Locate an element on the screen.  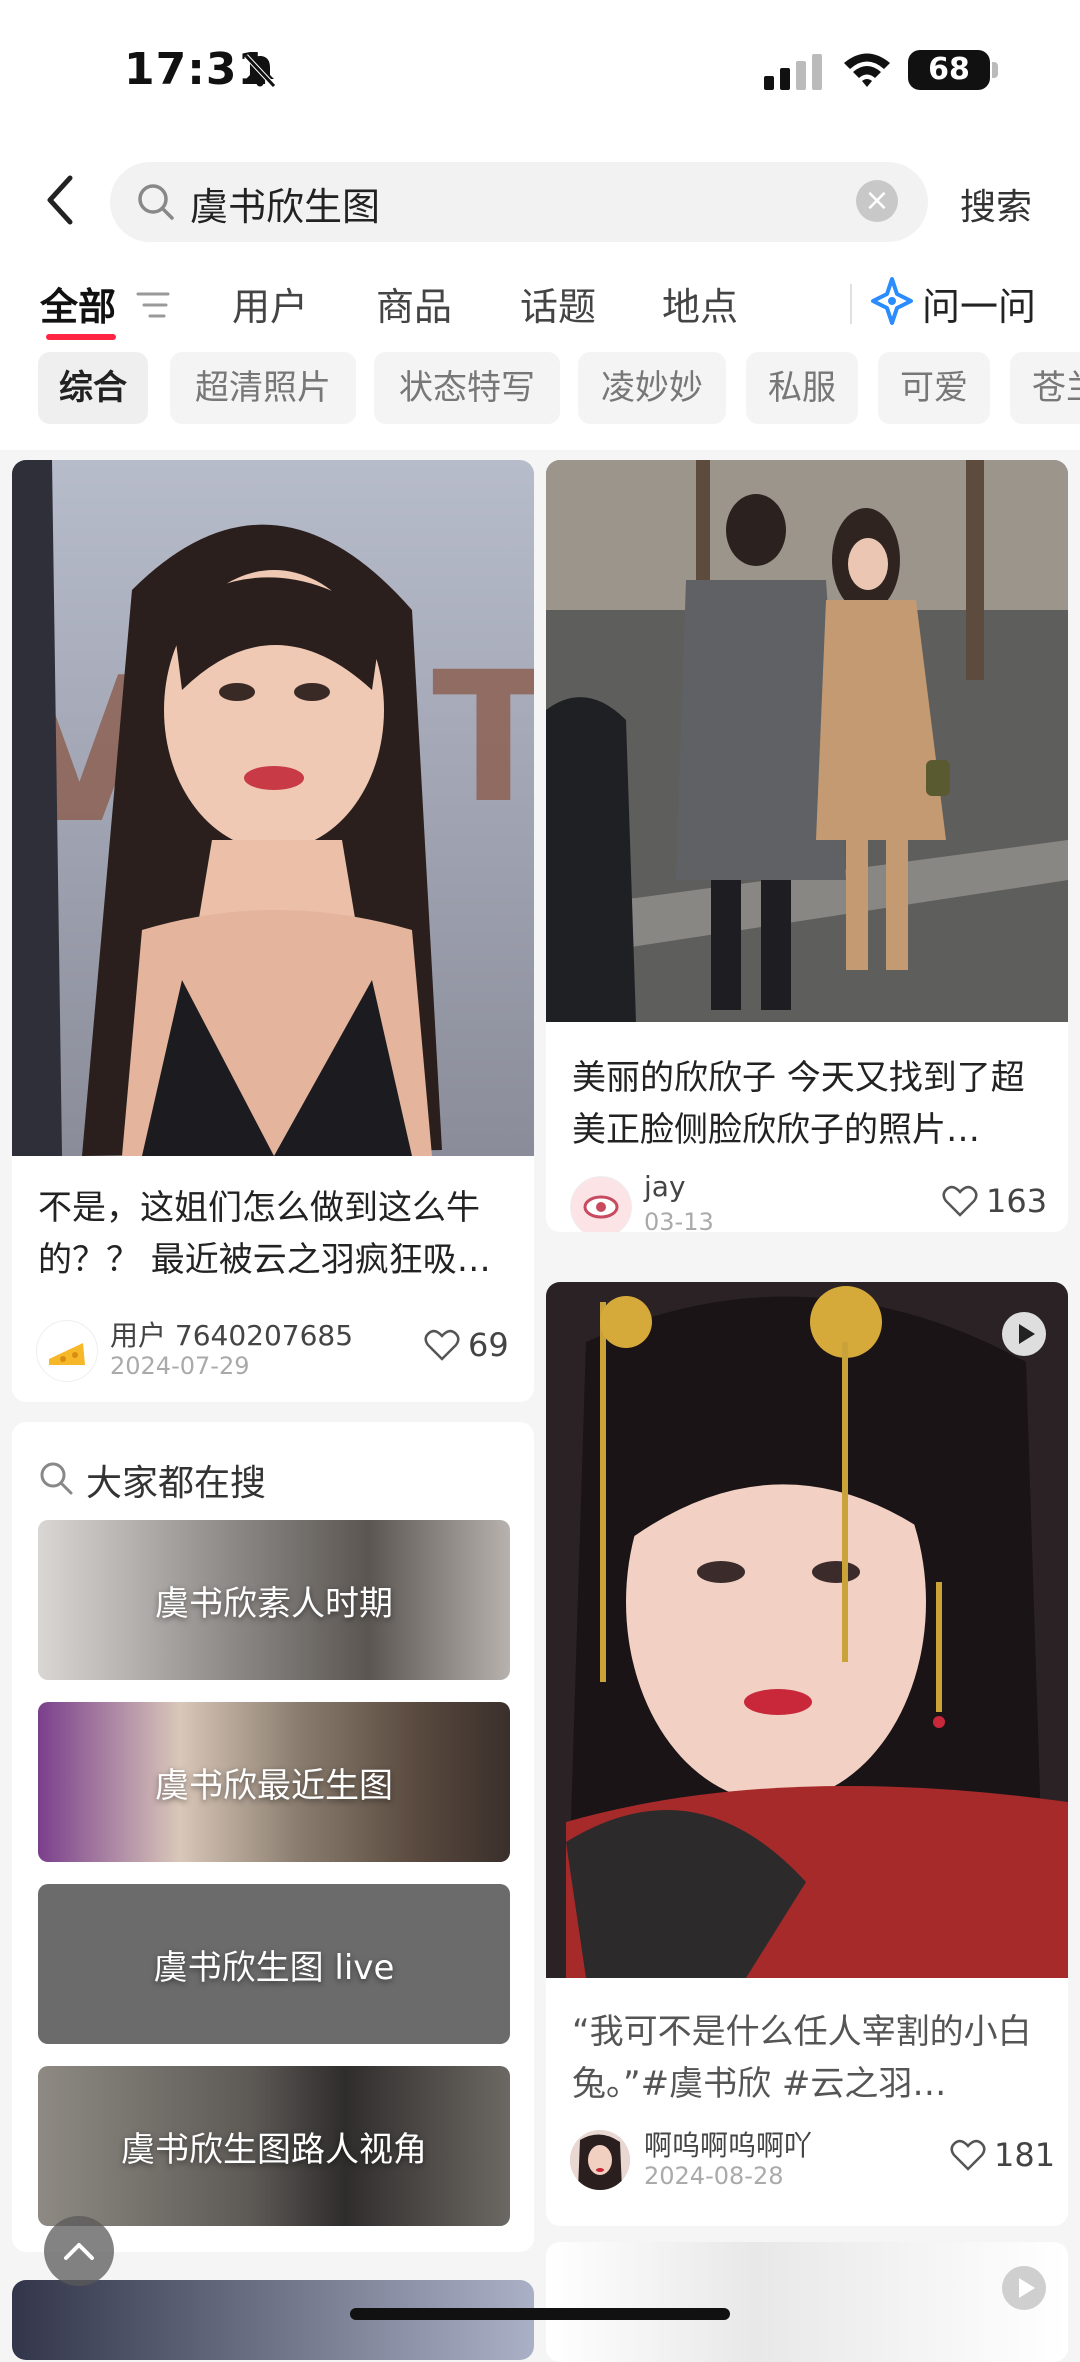
active-tab-indicator is located at coordinates (81, 337).